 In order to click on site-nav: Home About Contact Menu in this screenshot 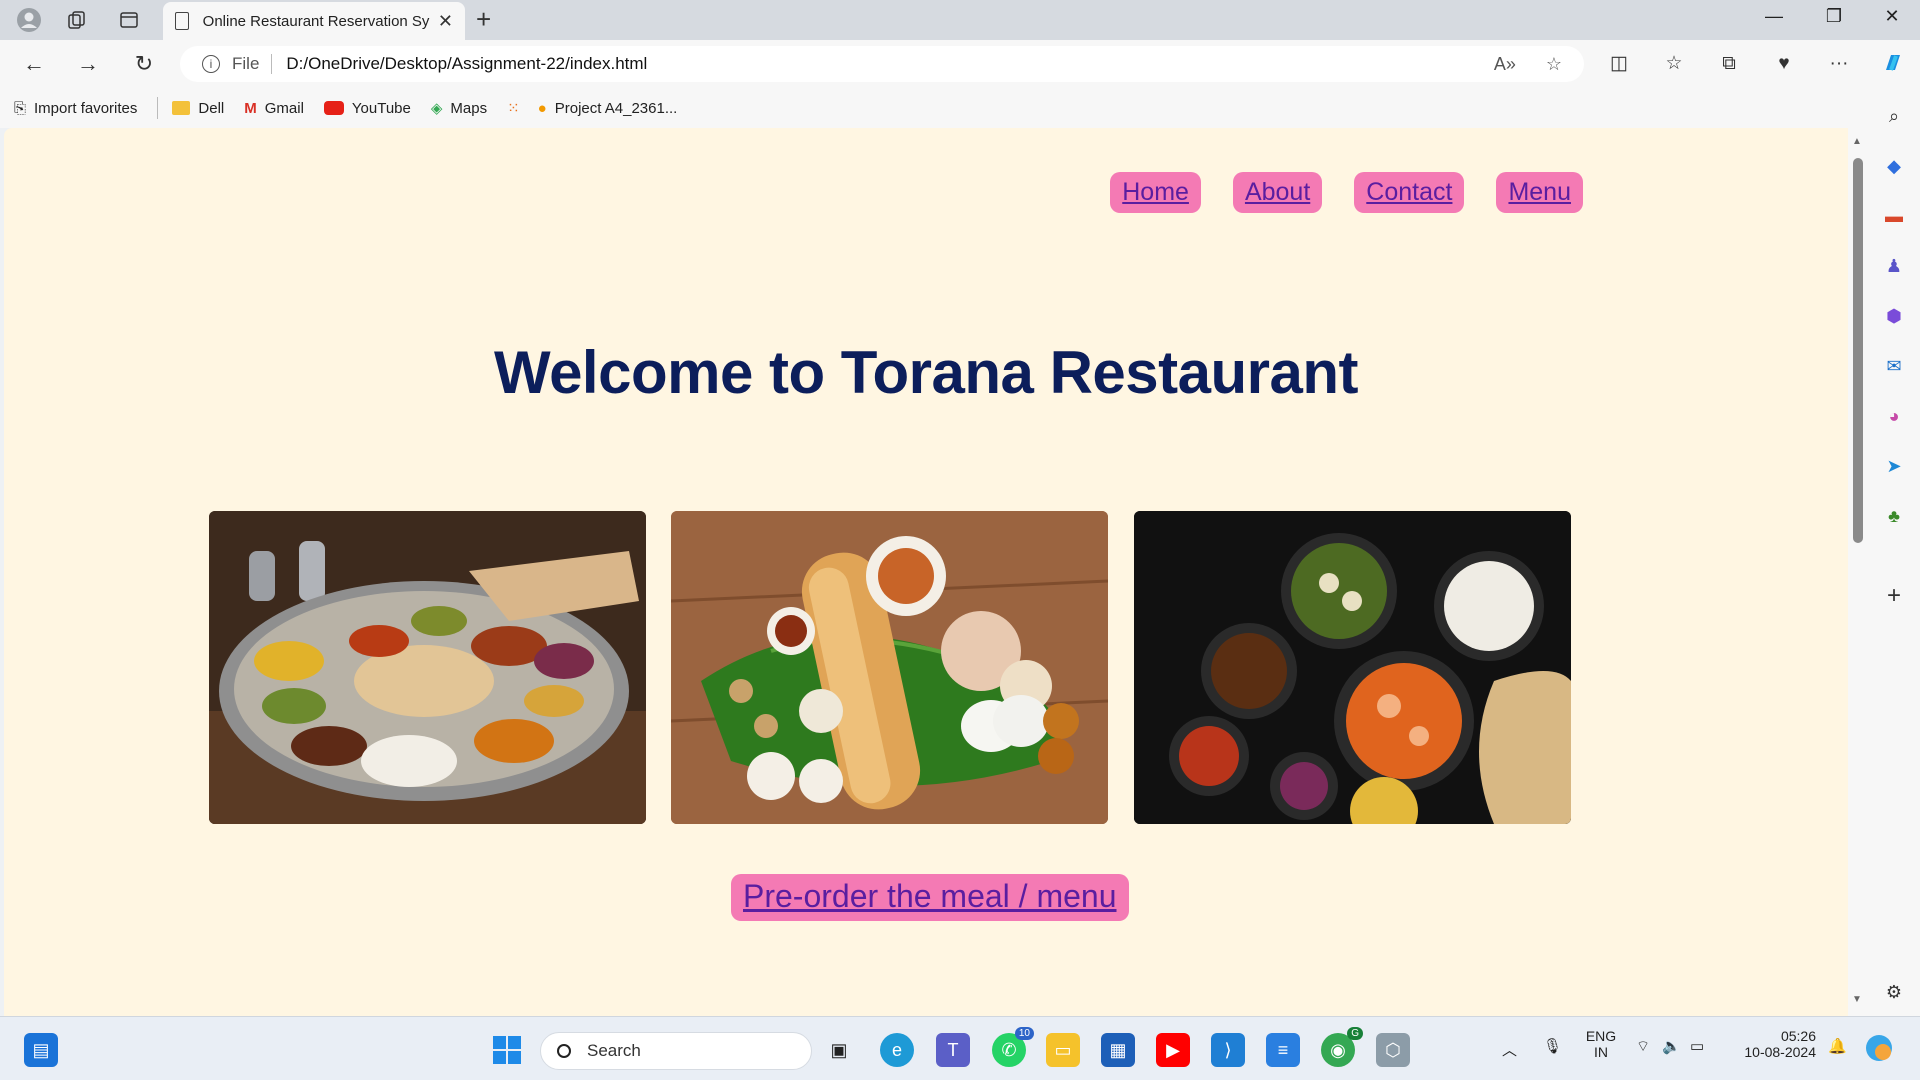, I will do `click(1346, 192)`.